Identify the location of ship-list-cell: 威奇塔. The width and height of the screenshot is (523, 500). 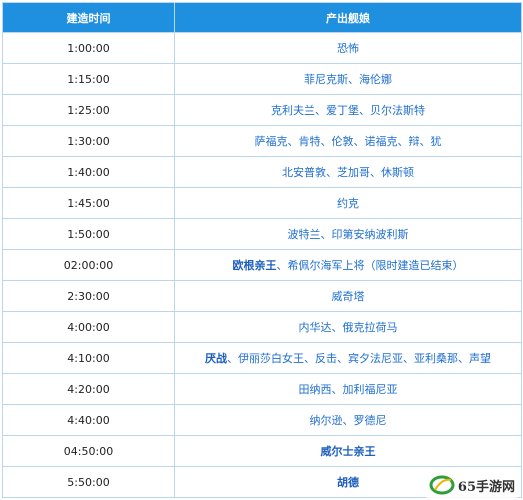
(348, 296).